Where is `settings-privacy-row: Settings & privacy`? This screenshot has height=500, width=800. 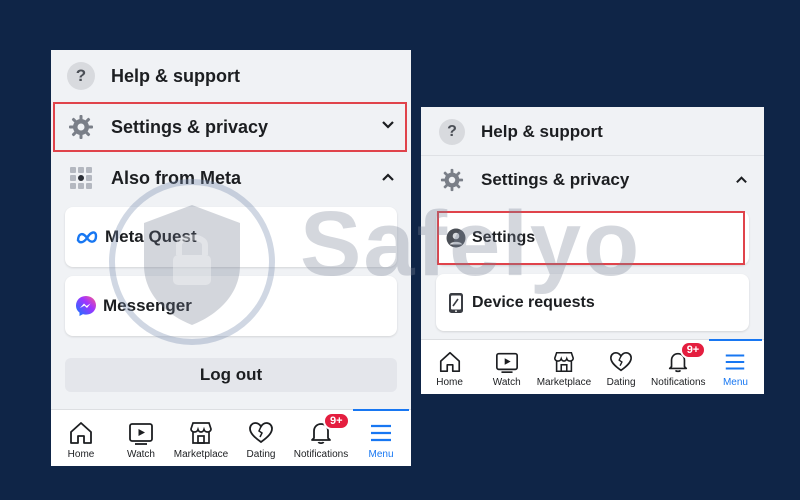
settings-privacy-row: Settings & privacy is located at coordinates (592, 180).